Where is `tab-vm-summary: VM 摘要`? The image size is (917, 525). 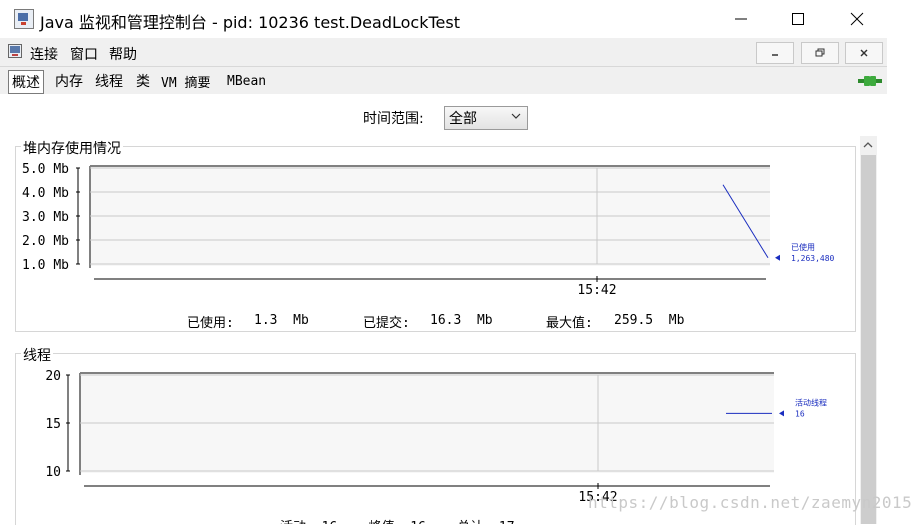
tab-vm-summary: VM 摘要 is located at coordinates (185, 81).